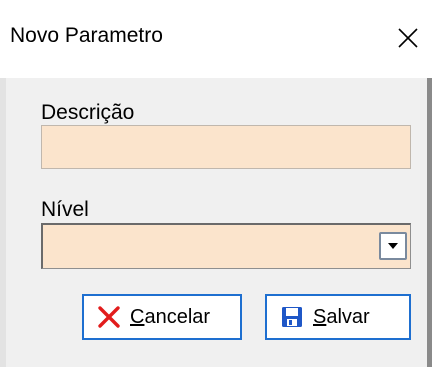 This screenshot has width=432, height=367. I want to click on window-right-border, so click(429, 222).